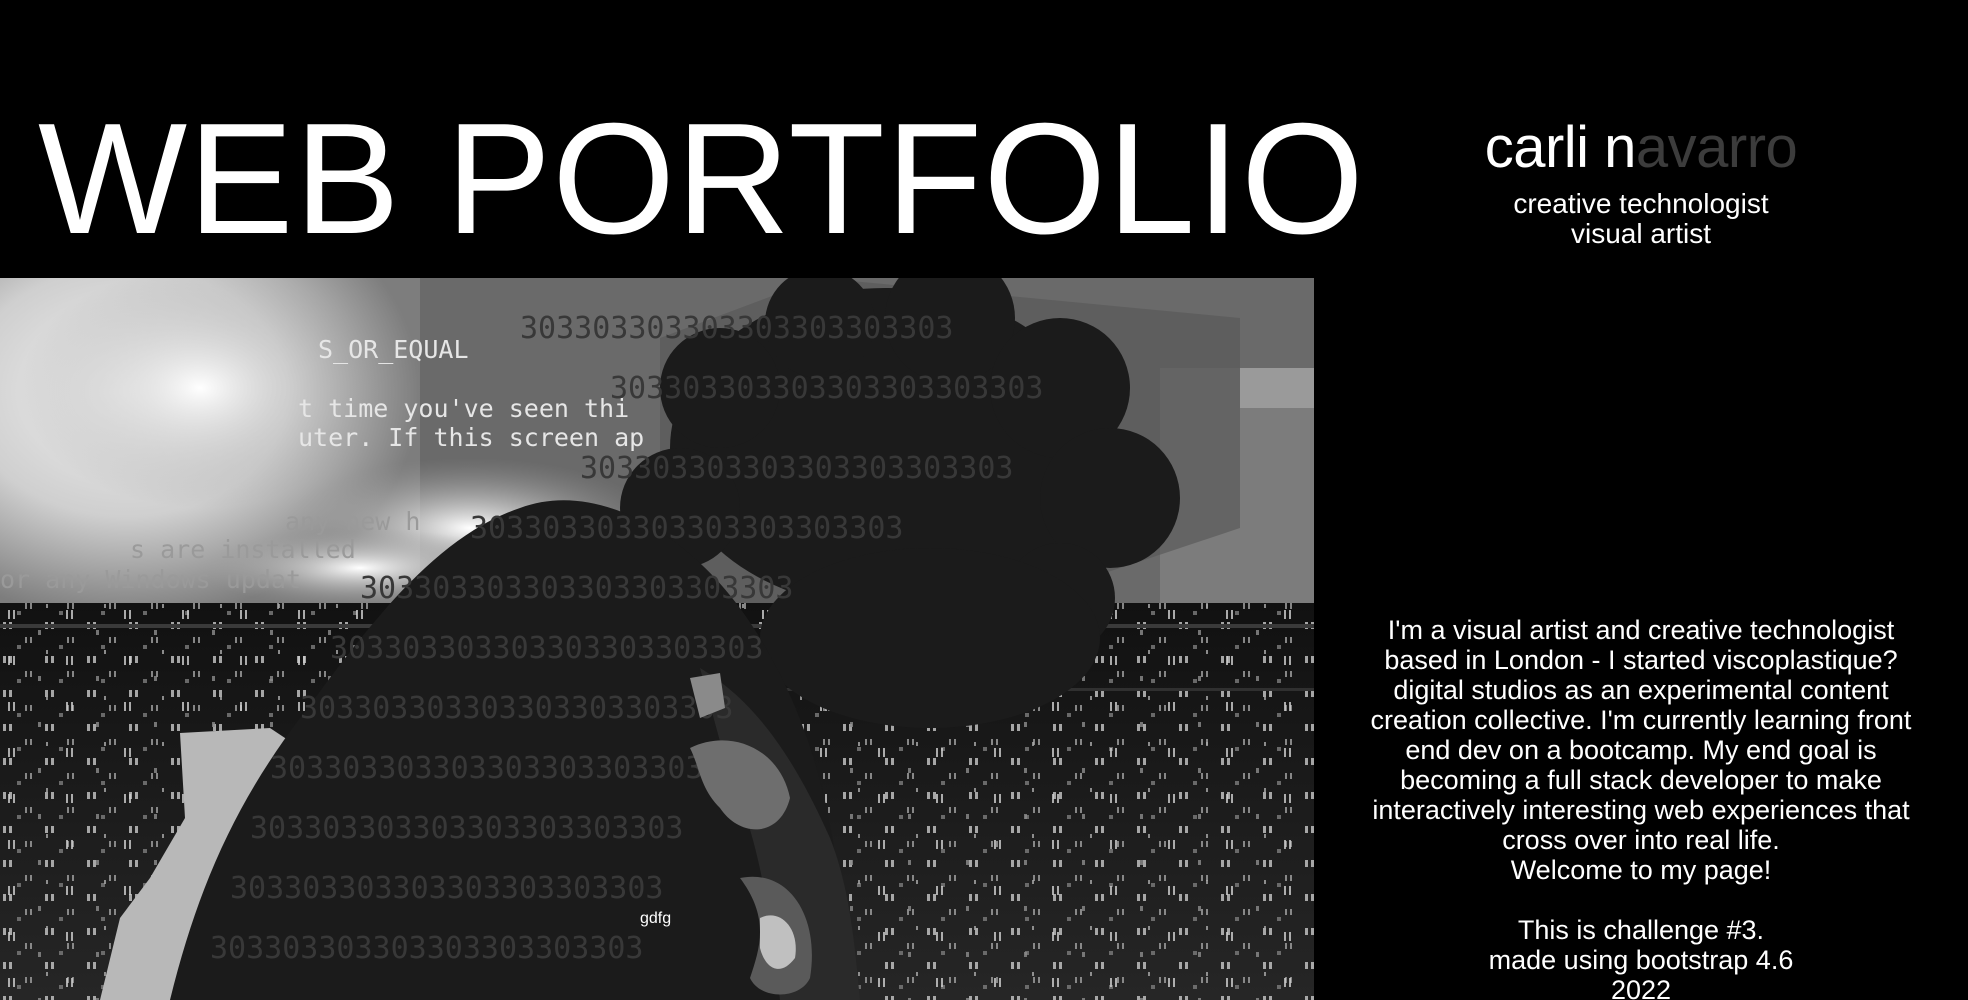 This screenshot has height=1000, width=1968. I want to click on profile-role: creative technologist visual artist, so click(1641, 218).